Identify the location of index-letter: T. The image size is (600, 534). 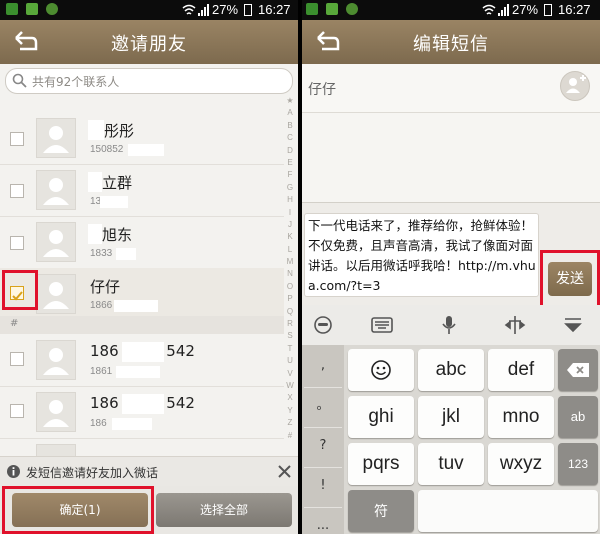
(290, 350).